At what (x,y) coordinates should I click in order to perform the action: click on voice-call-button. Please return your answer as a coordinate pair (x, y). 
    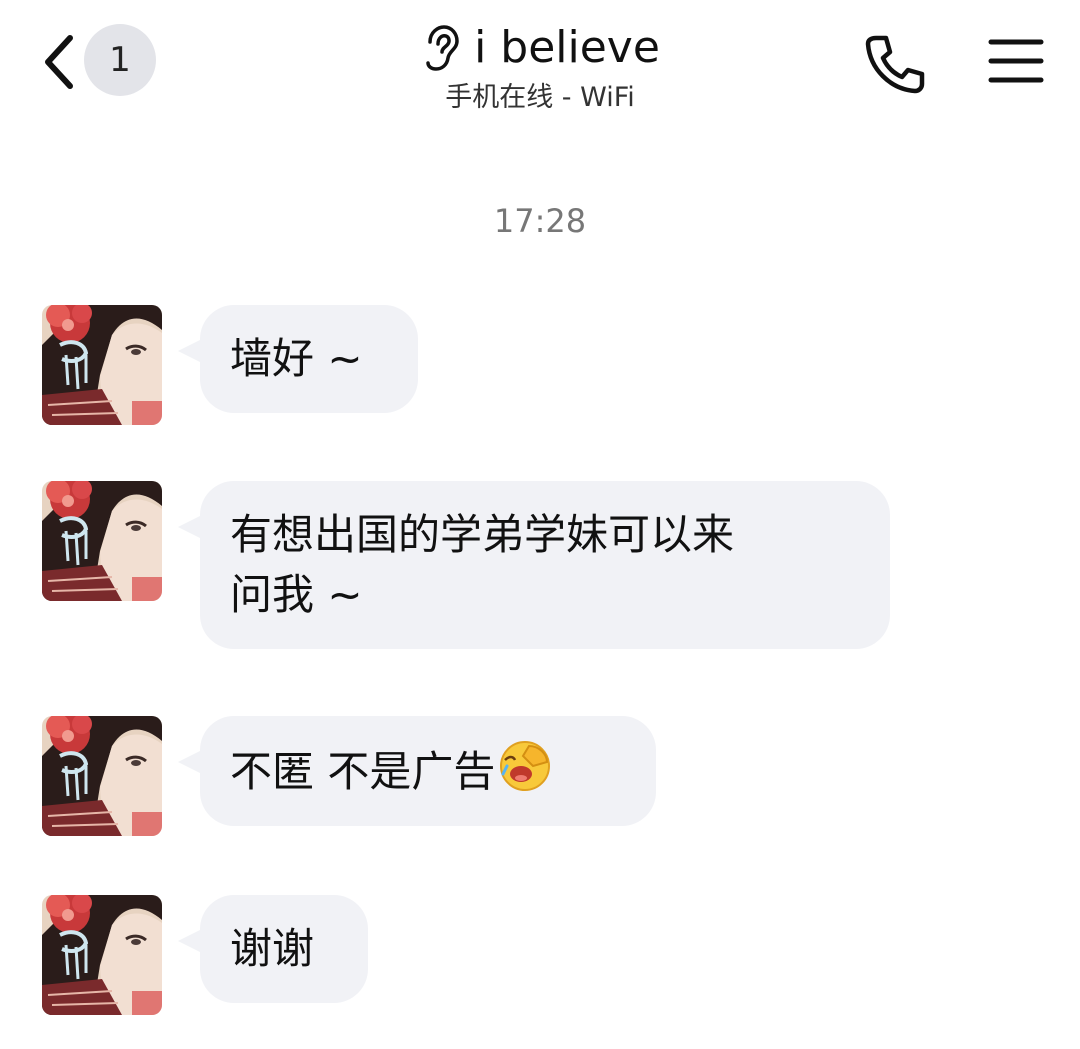
    Looking at the image, I should click on (894, 64).